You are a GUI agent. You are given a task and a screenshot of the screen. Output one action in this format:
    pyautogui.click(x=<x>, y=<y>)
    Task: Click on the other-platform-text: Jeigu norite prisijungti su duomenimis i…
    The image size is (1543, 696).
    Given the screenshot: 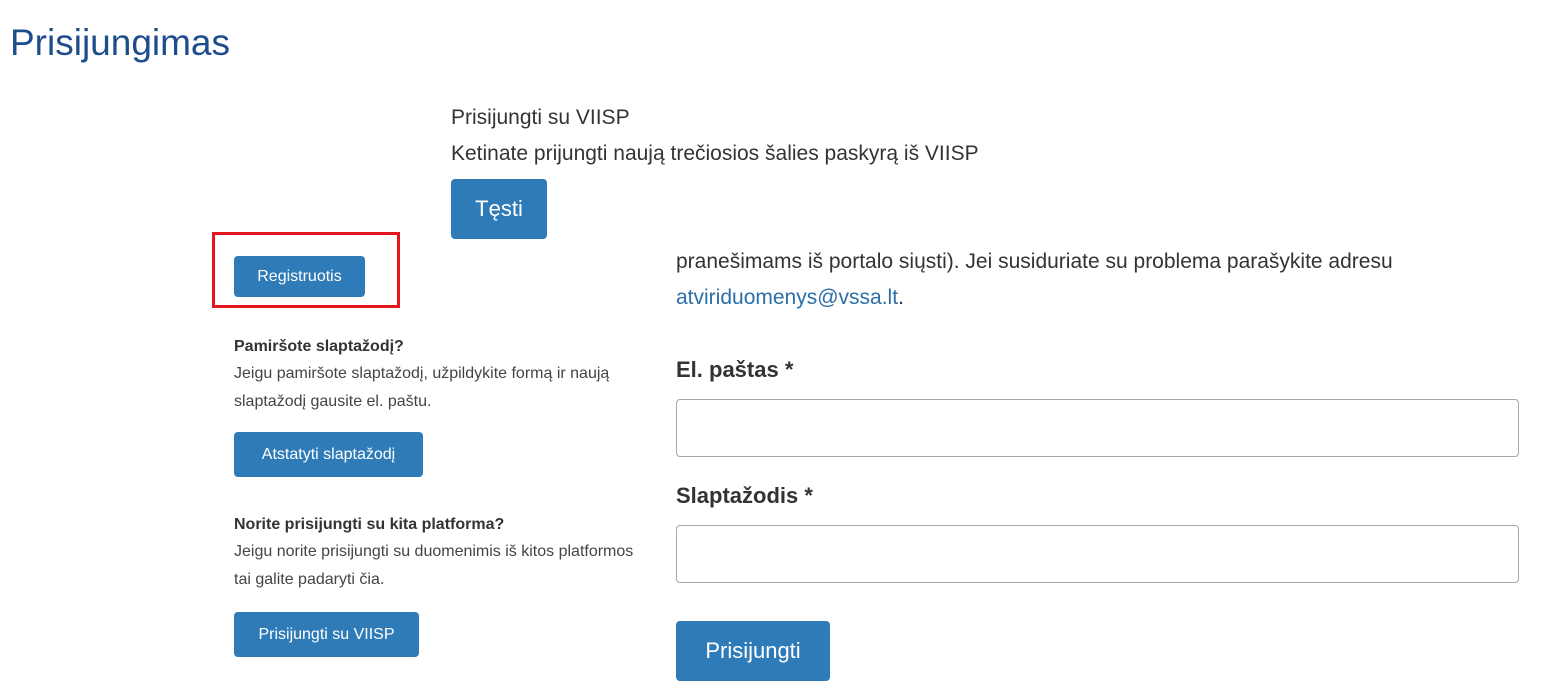 What is the action you would take?
    pyautogui.click(x=434, y=565)
    